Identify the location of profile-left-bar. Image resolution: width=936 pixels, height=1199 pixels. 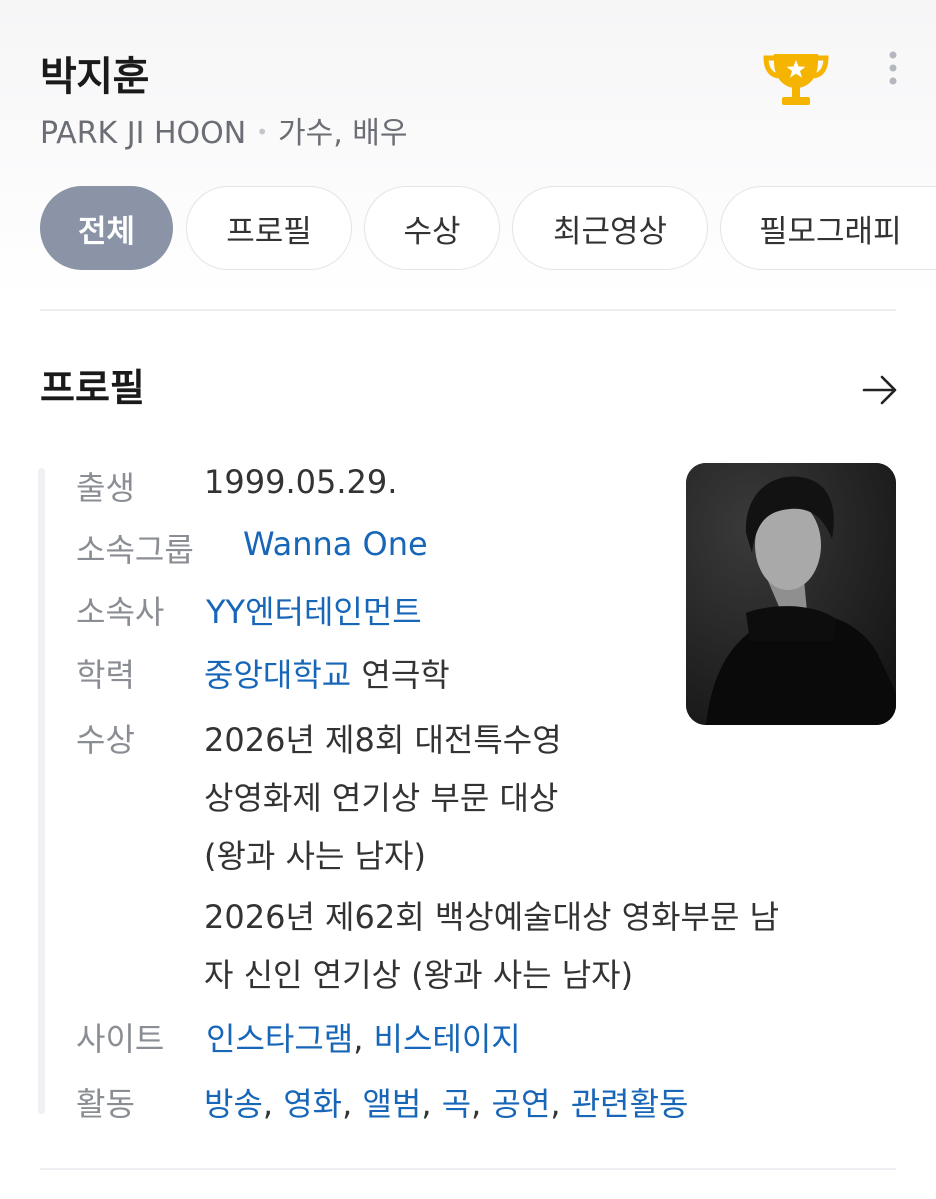
(41, 791).